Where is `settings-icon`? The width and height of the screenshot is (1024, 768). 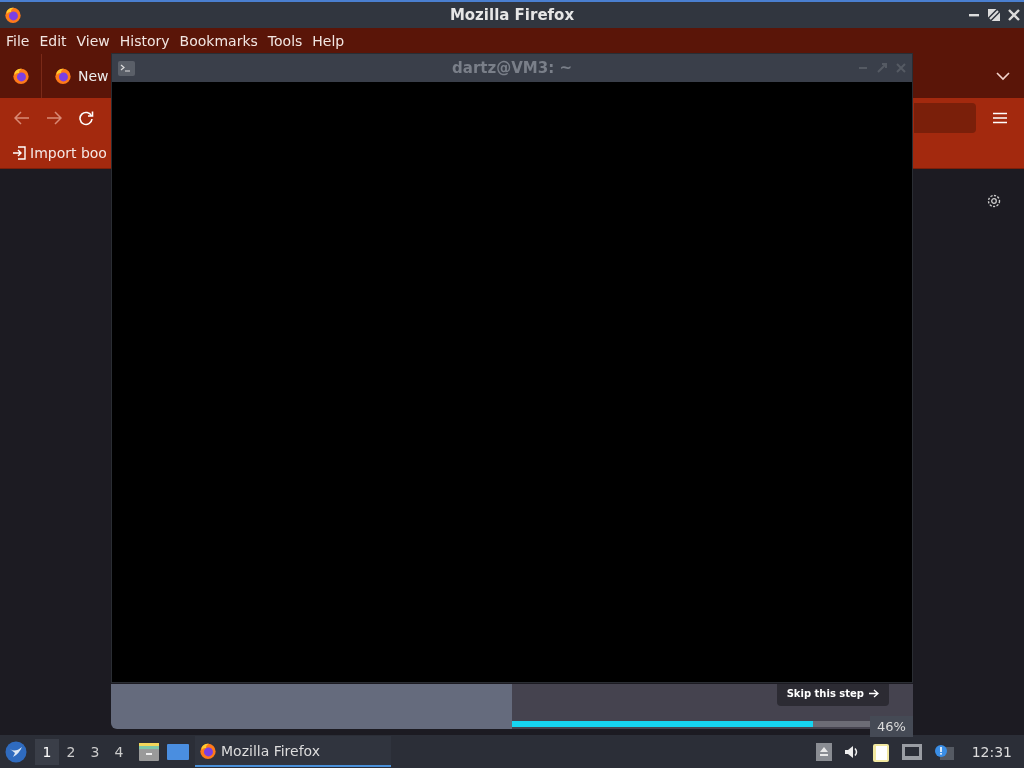 settings-icon is located at coordinates (994, 201).